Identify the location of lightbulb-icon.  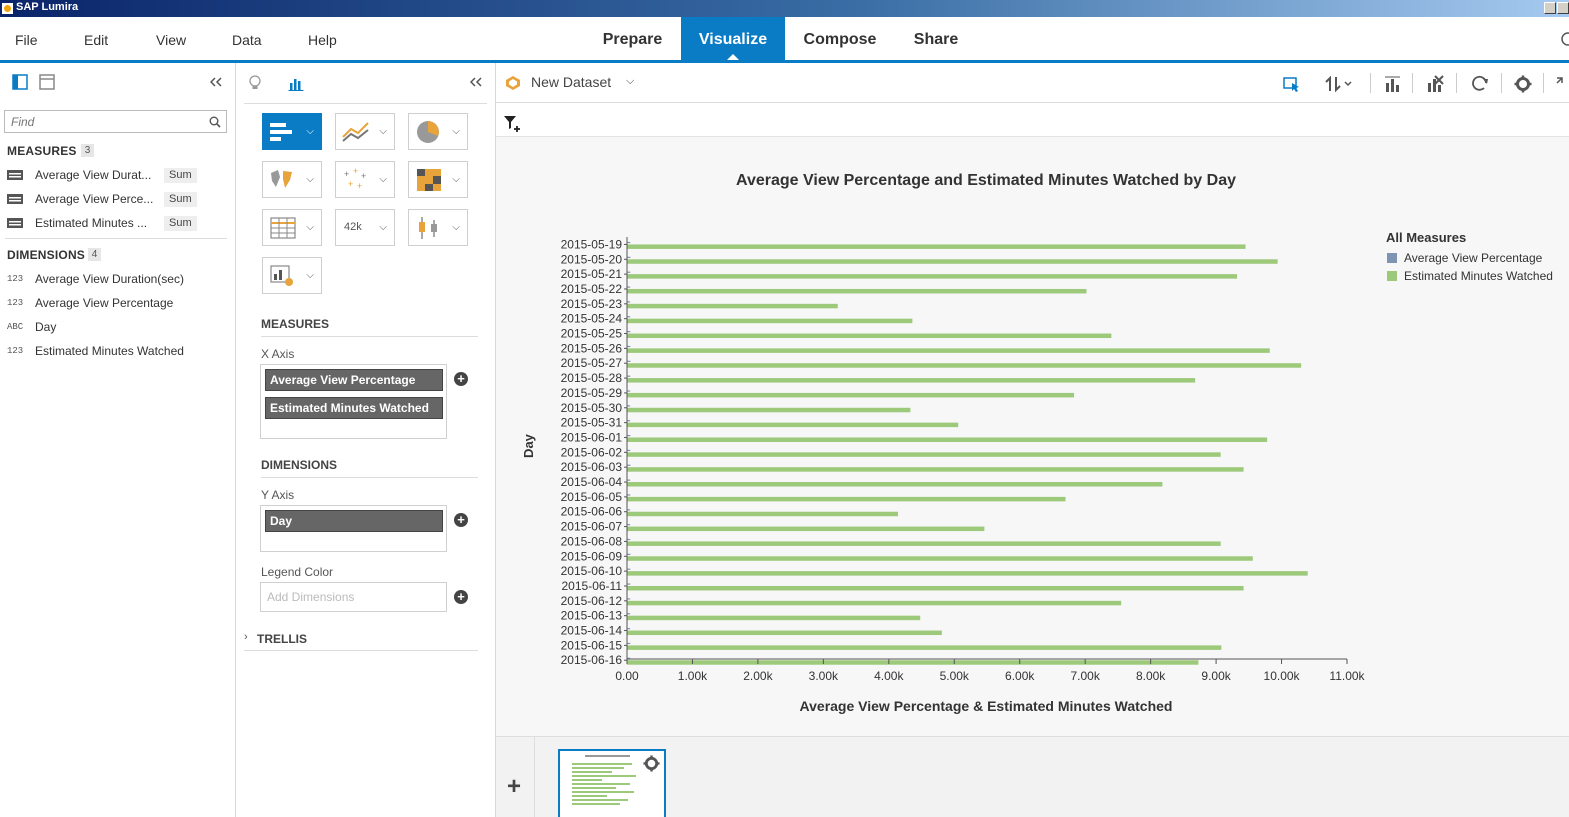
(255, 83).